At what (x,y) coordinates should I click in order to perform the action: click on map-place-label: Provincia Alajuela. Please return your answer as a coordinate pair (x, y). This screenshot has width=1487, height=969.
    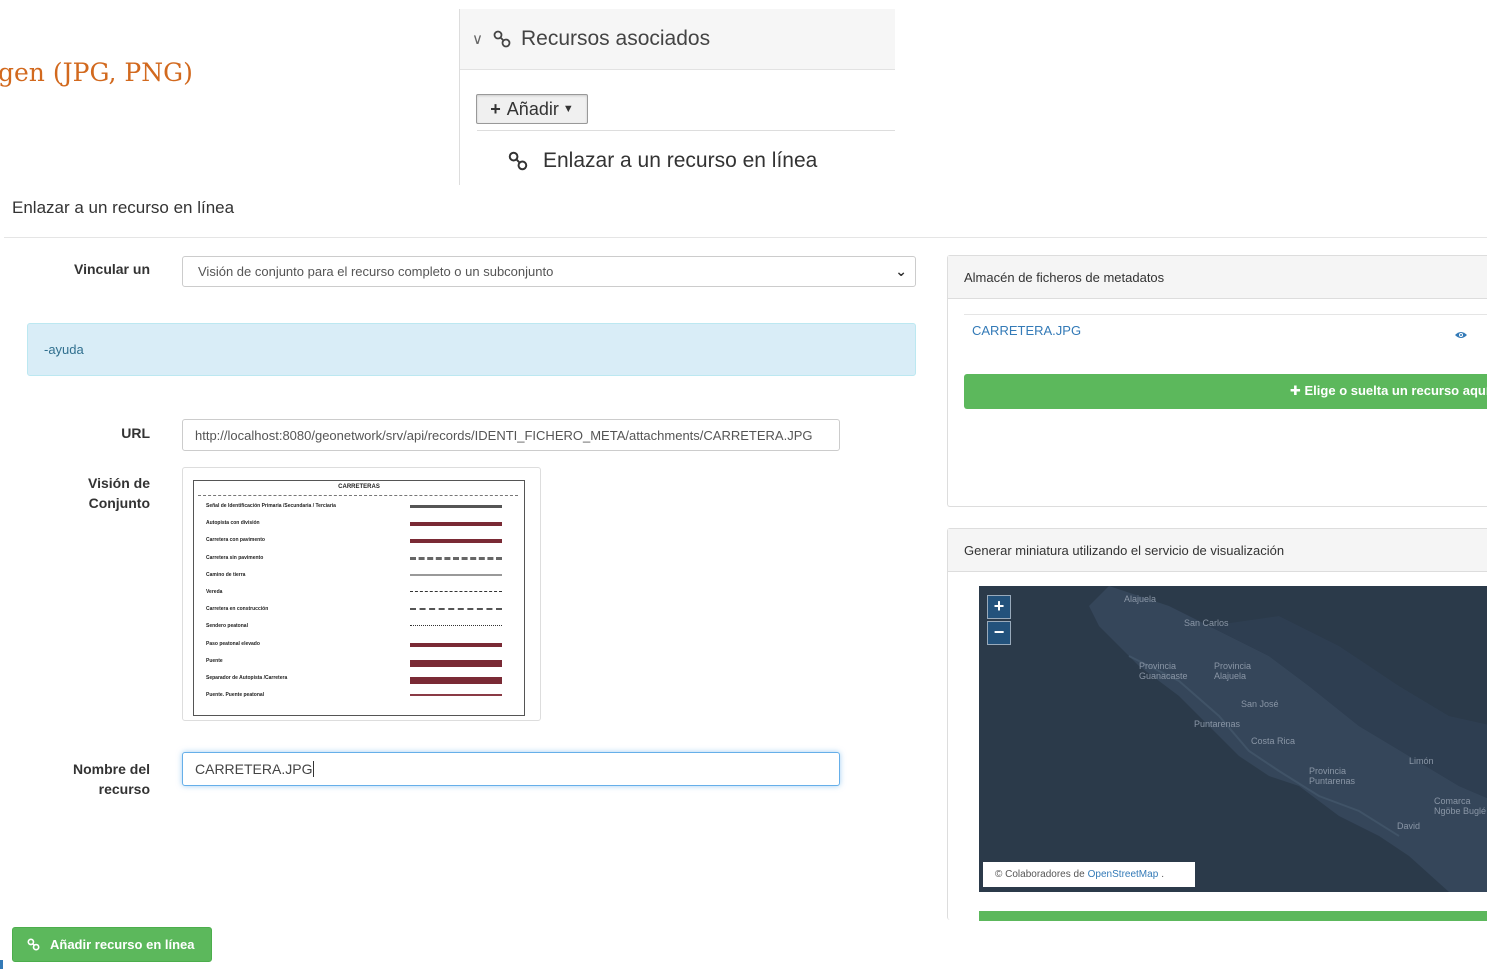
    Looking at the image, I should click on (1233, 671).